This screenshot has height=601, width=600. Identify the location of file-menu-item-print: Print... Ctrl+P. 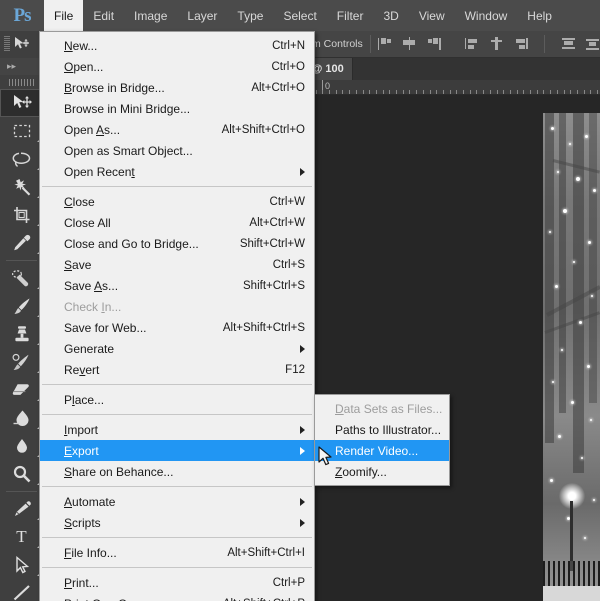
(177, 582).